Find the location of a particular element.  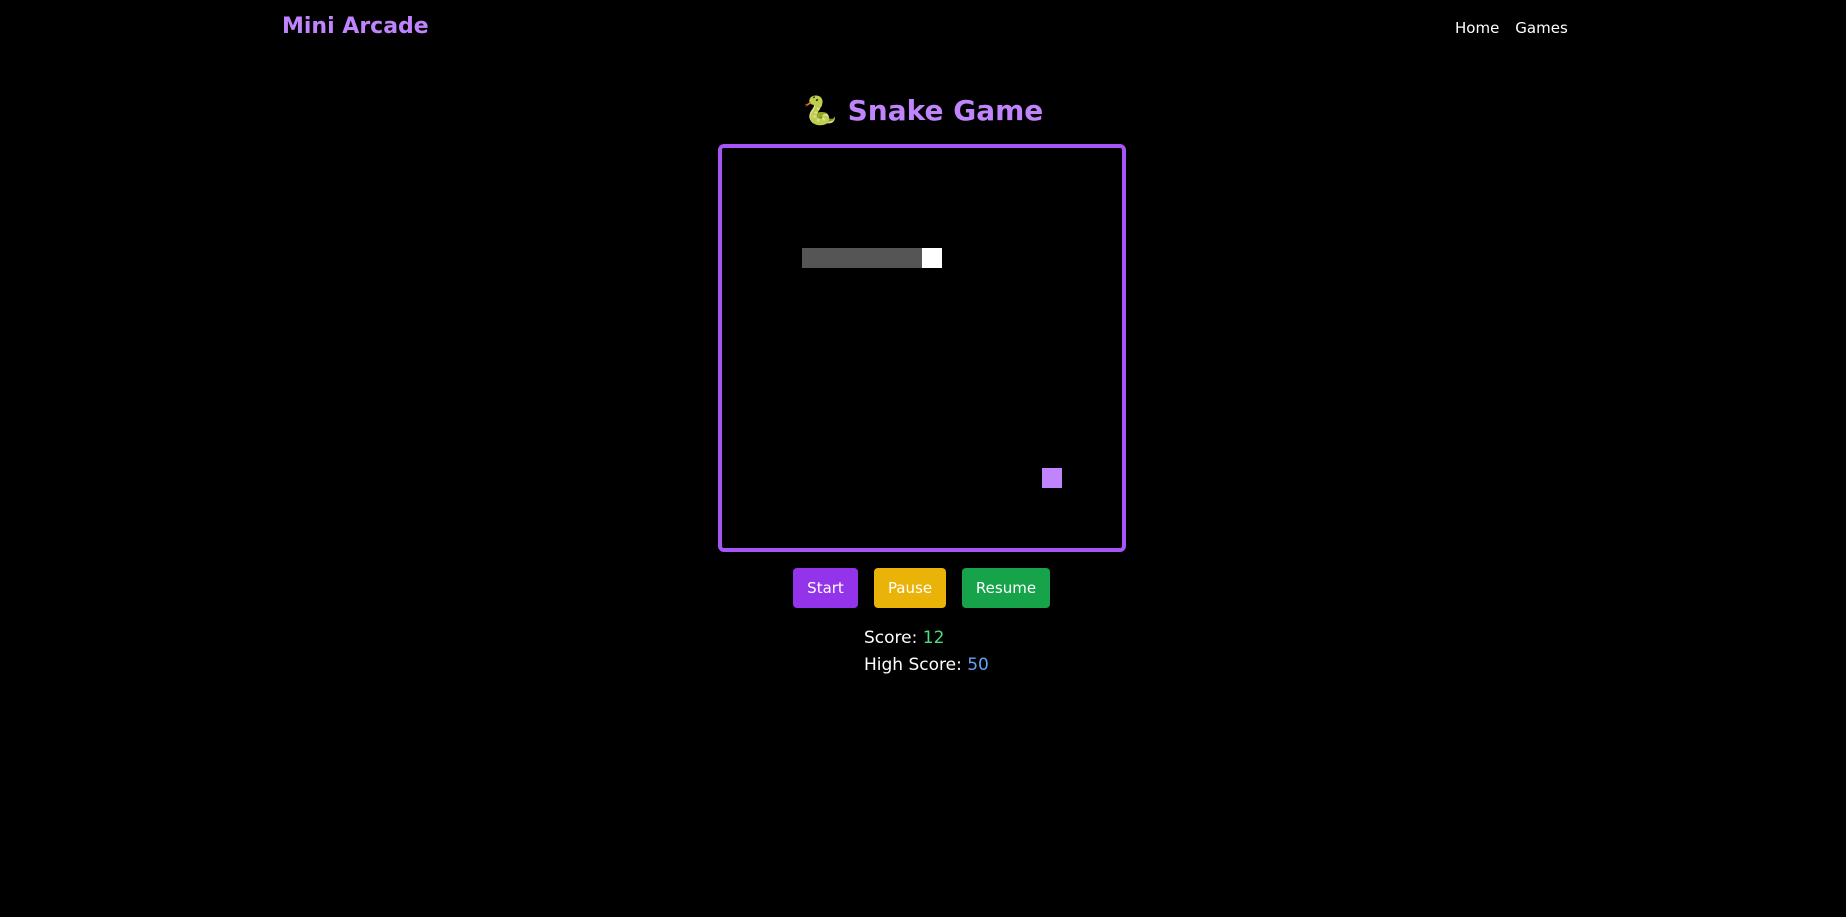

nav-home: Home is located at coordinates (1477, 28).